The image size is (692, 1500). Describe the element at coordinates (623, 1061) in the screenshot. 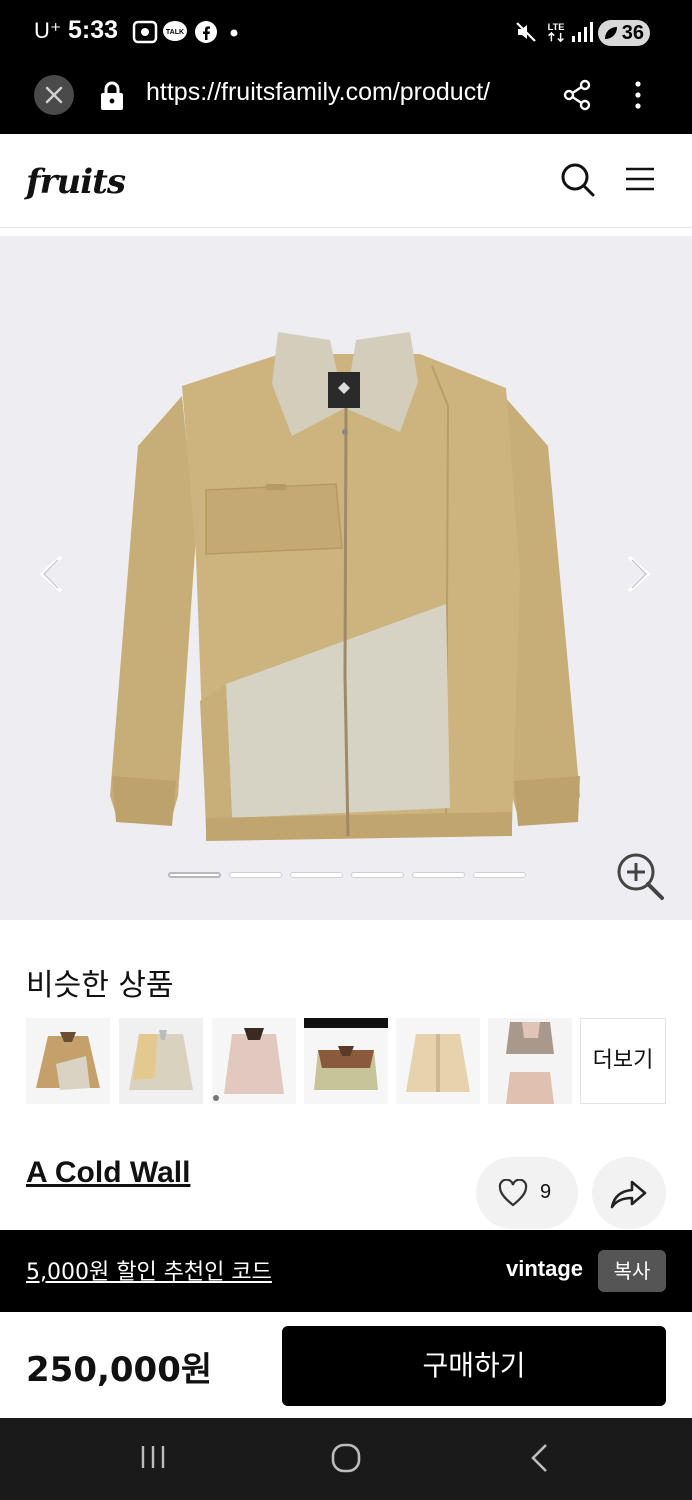

I see `more-similar-button: 더보기` at that location.